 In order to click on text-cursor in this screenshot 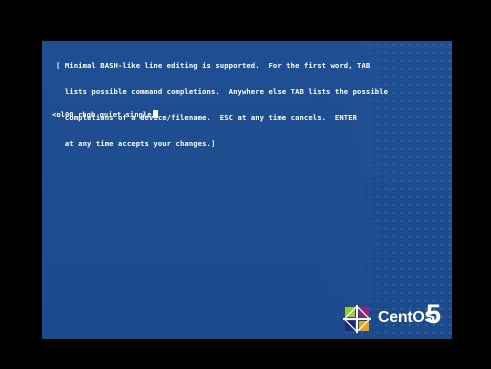, I will do `click(155, 114)`.